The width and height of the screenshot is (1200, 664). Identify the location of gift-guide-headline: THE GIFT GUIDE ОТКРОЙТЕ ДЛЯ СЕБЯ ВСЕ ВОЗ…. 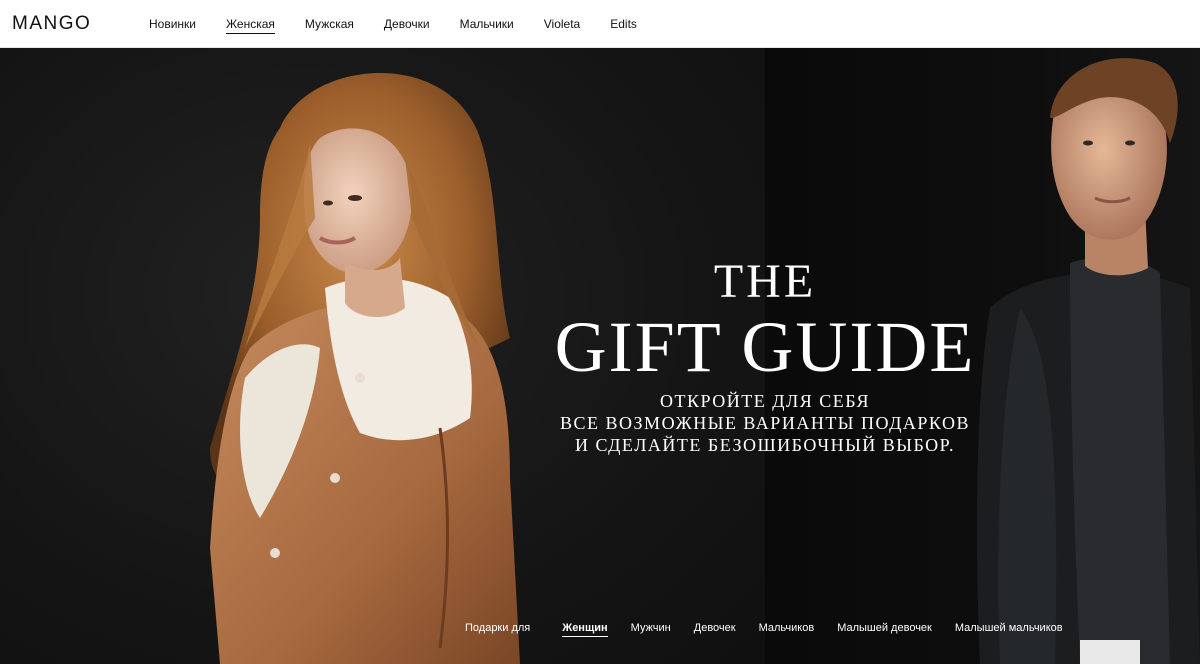
(765, 356).